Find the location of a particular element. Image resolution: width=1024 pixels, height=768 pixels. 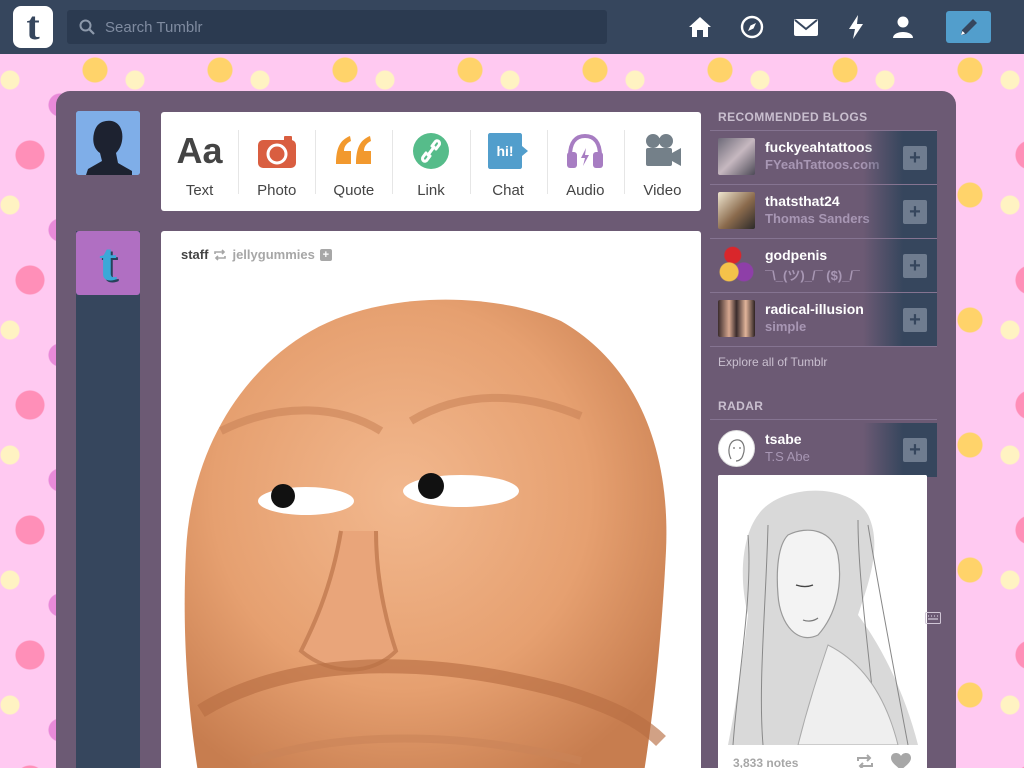

follow-plus-icon: + is located at coordinates (325, 254).